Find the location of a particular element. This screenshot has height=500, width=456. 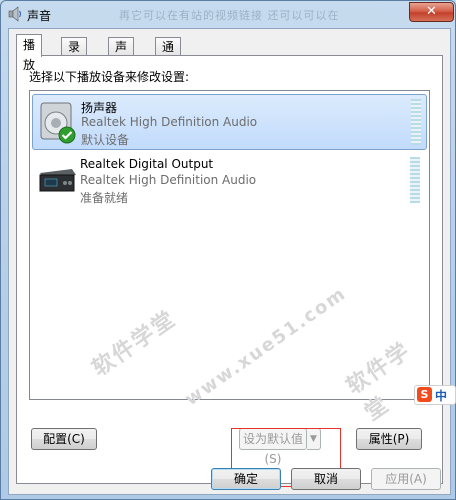

watermark-text: 软件学堂 is located at coordinates (134, 344).